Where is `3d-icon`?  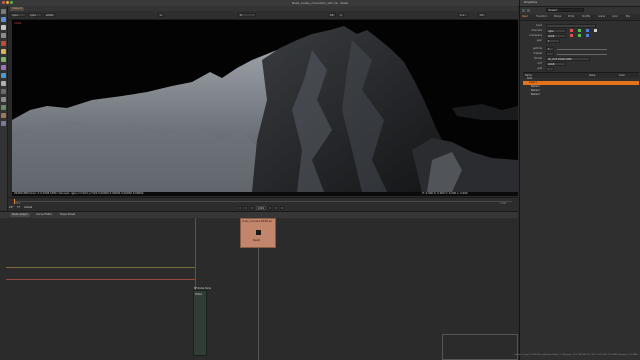 3d-icon is located at coordinates (3, 91).